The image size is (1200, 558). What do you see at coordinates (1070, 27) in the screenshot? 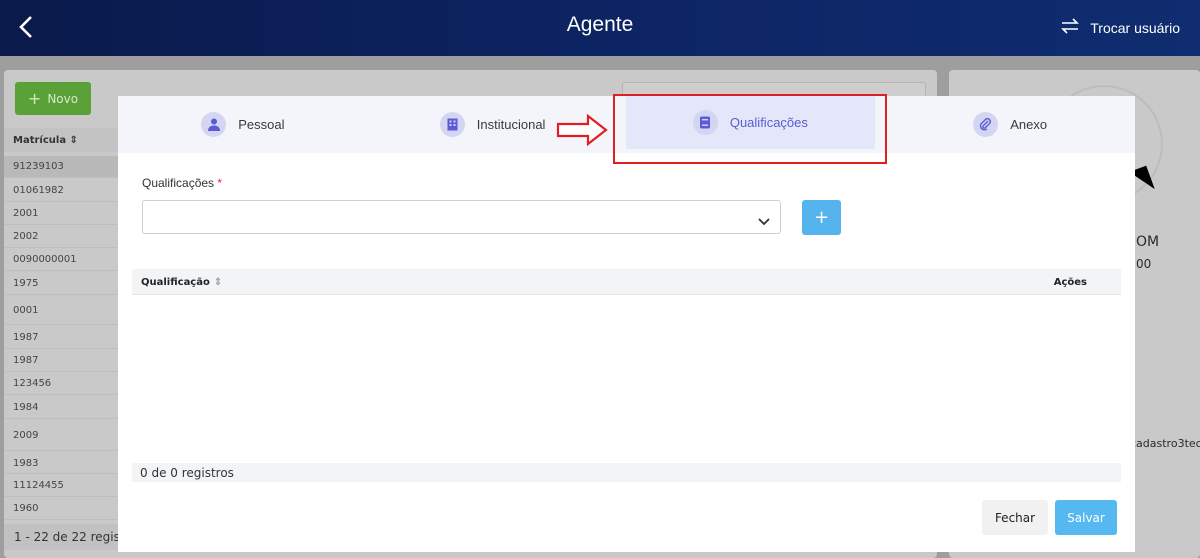
I see `swap-icon` at bounding box center [1070, 27].